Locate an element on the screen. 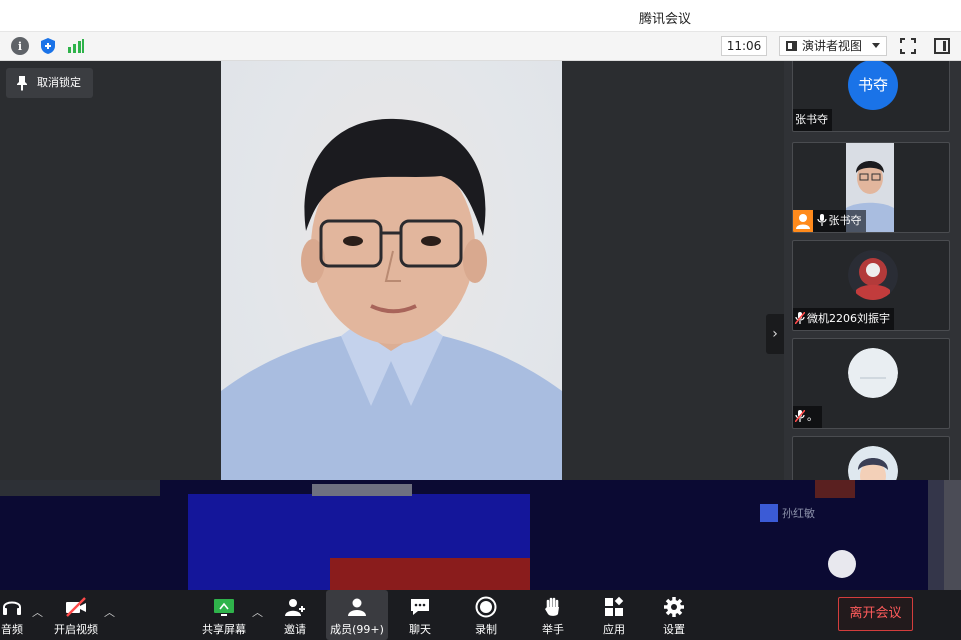  title-bar: 腾讯会议 is located at coordinates (480, 16).